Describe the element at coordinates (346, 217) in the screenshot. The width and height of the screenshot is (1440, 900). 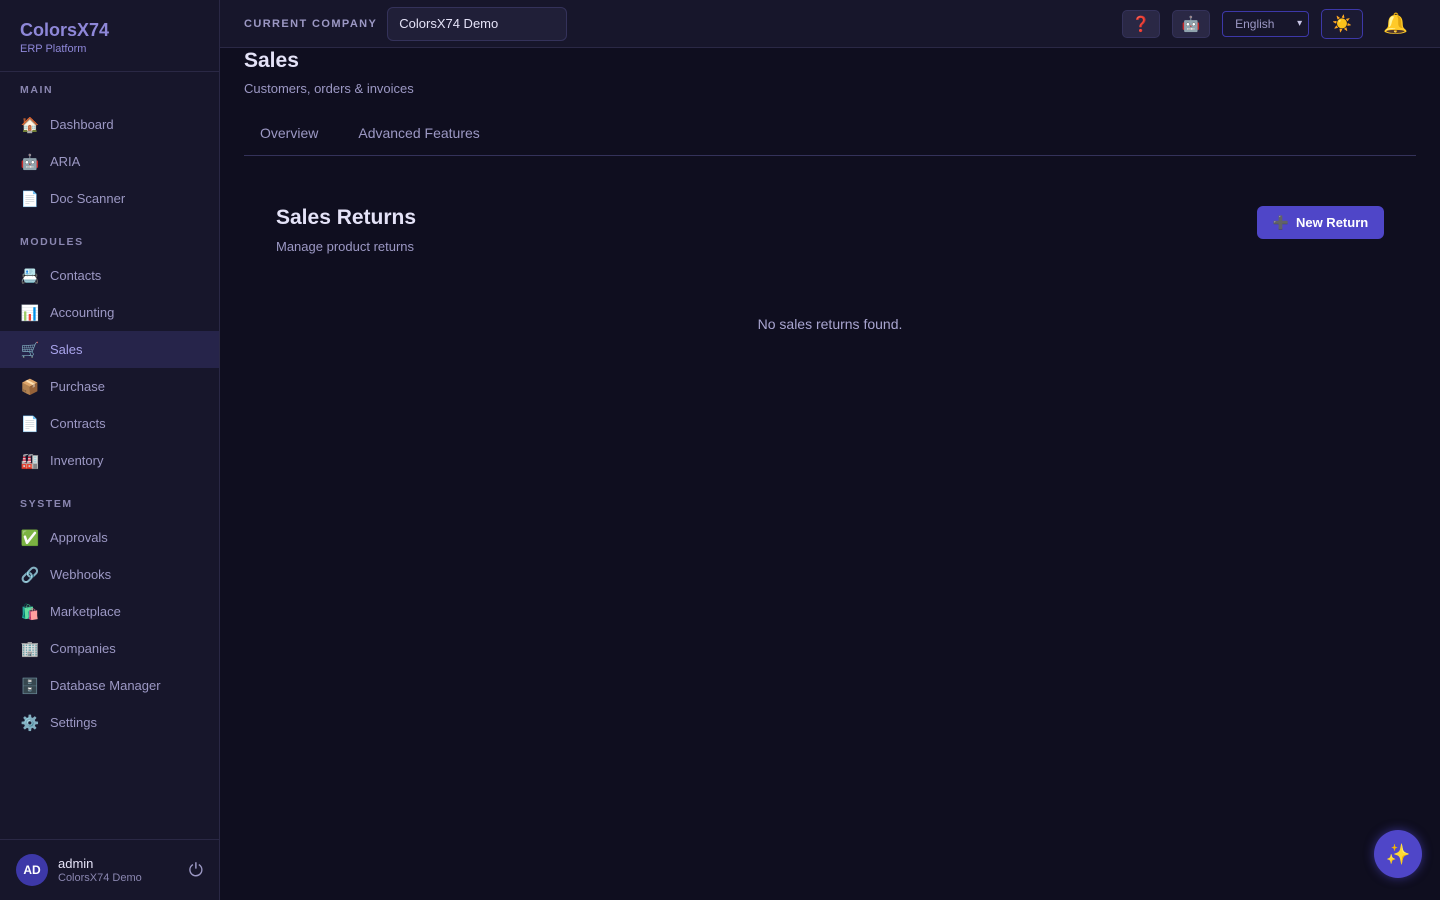
I see `section-title: Sales Returns` at that location.